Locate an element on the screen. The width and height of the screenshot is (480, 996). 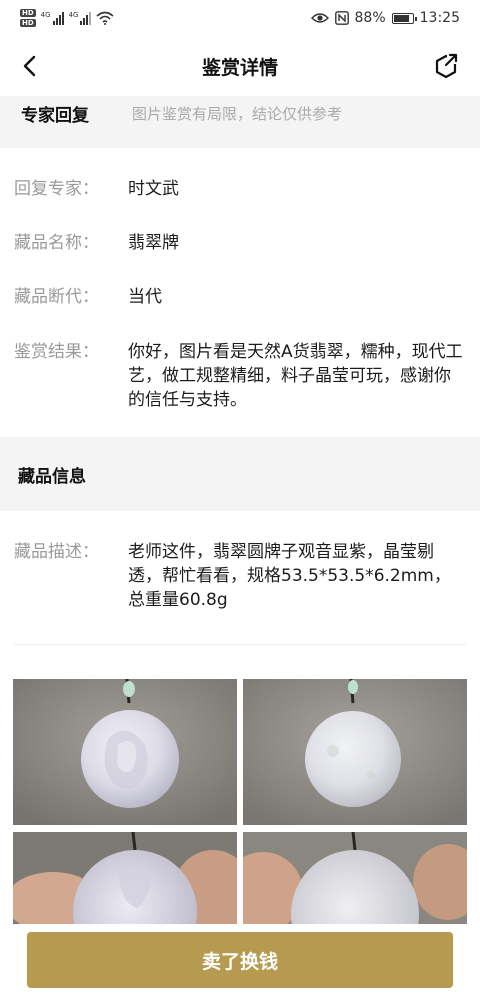
field-label: 藏品断代： is located at coordinates (56, 297).